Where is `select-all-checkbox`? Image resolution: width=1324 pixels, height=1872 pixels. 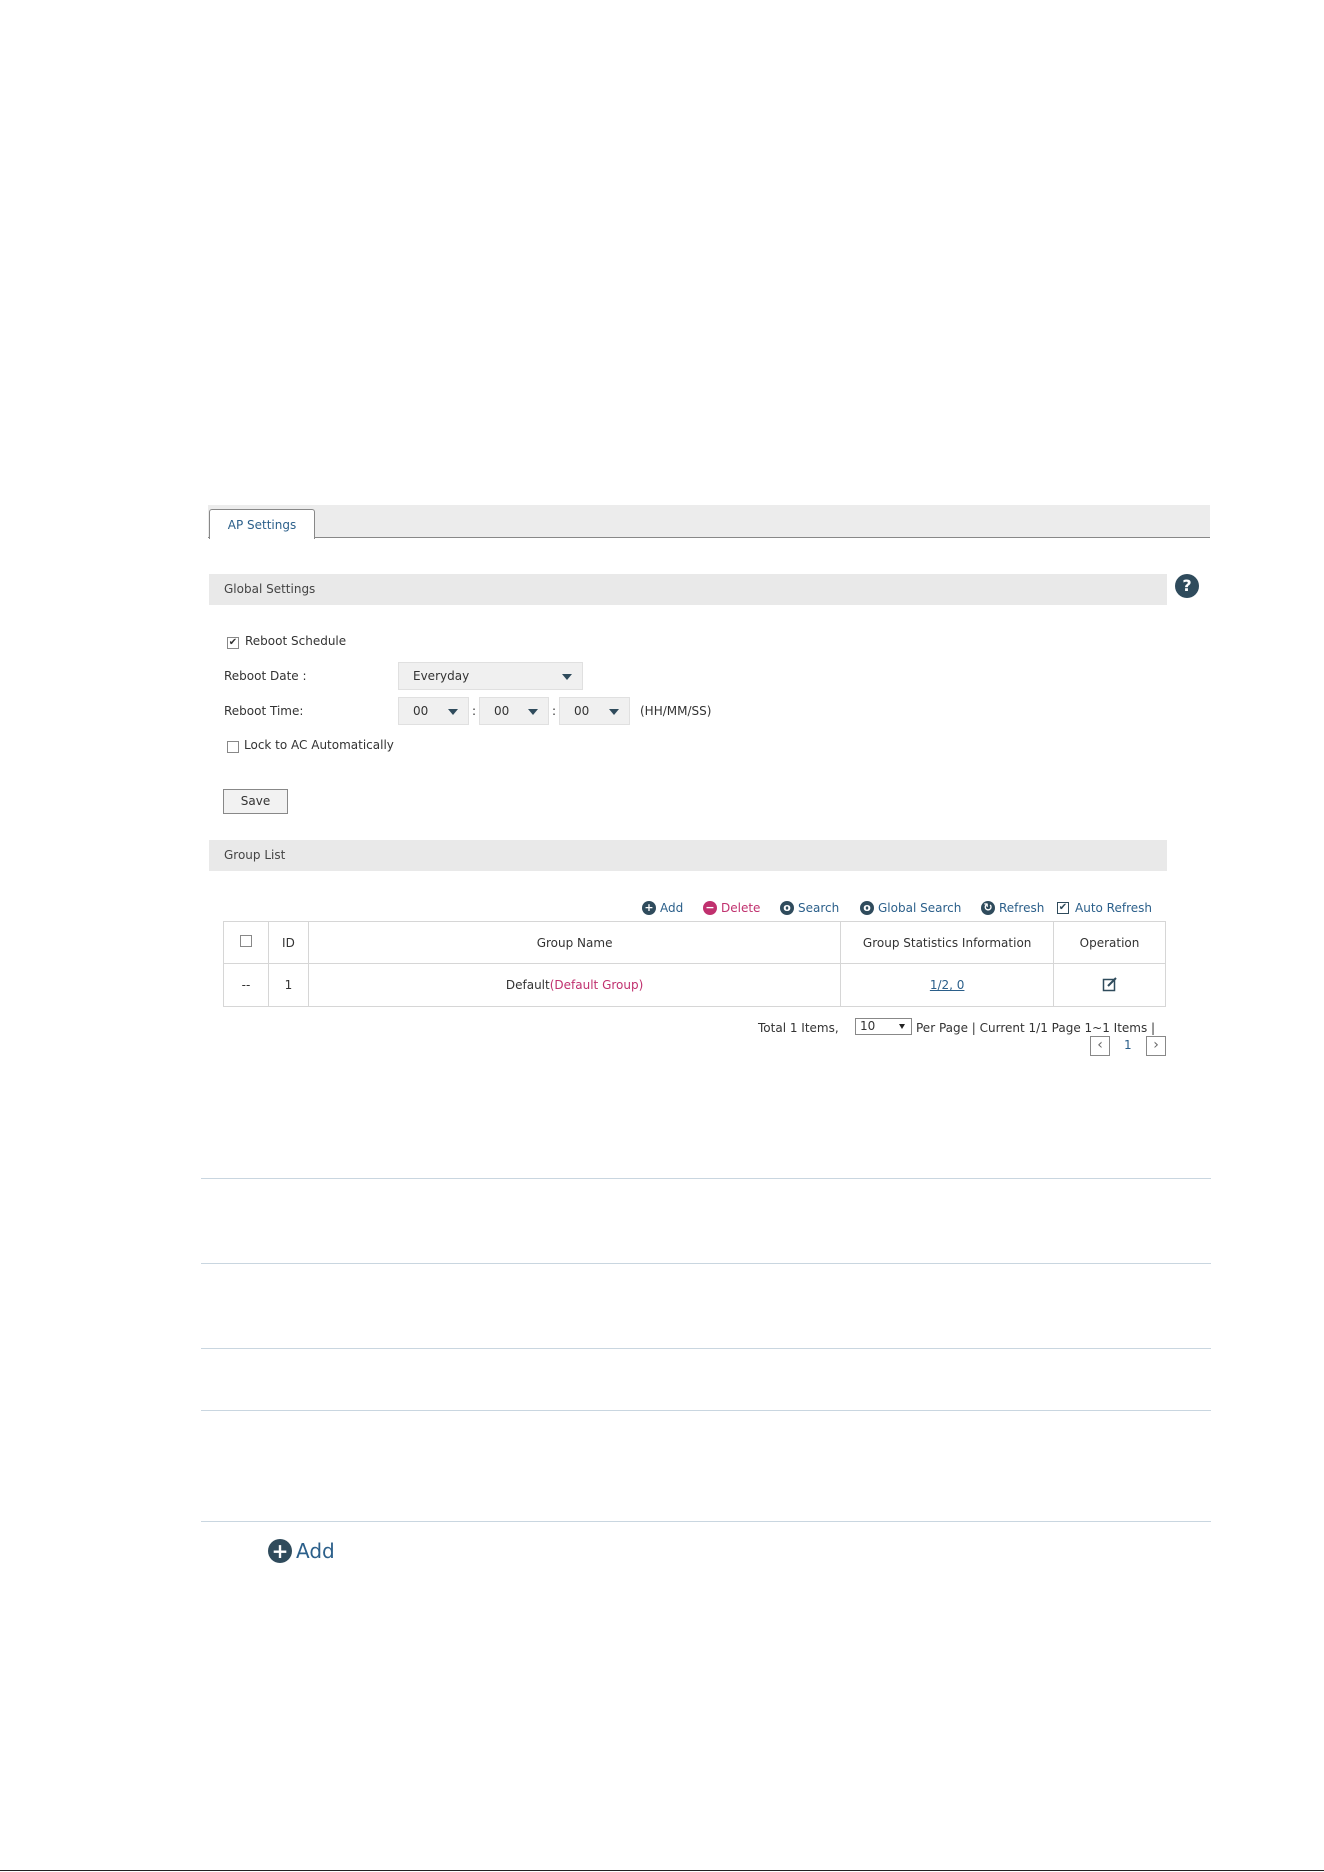
select-all-checkbox is located at coordinates (245, 941).